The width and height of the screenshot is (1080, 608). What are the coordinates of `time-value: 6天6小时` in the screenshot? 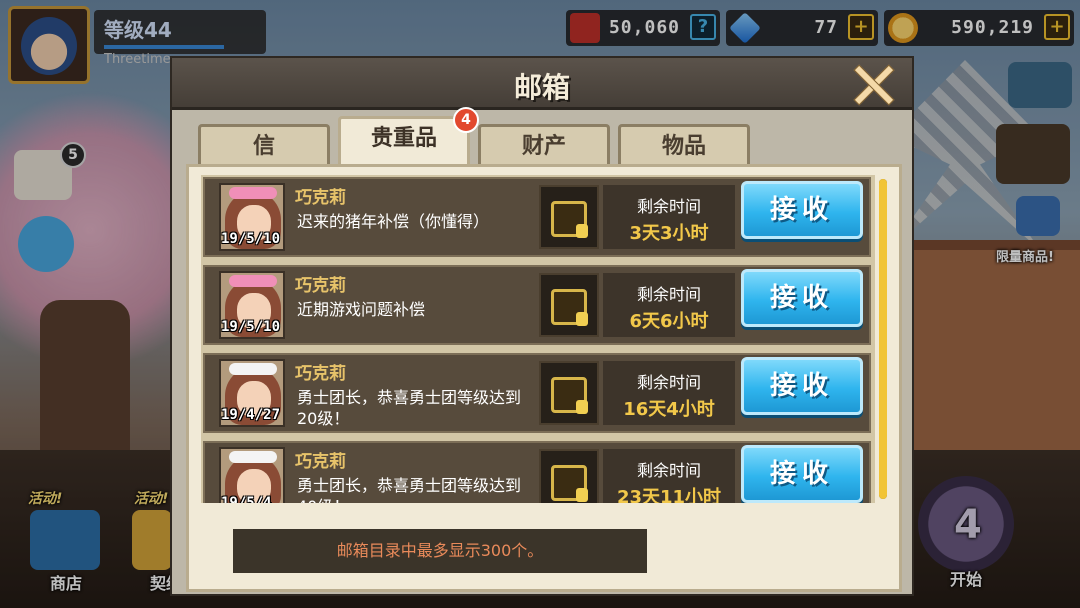 It's located at (669, 321).